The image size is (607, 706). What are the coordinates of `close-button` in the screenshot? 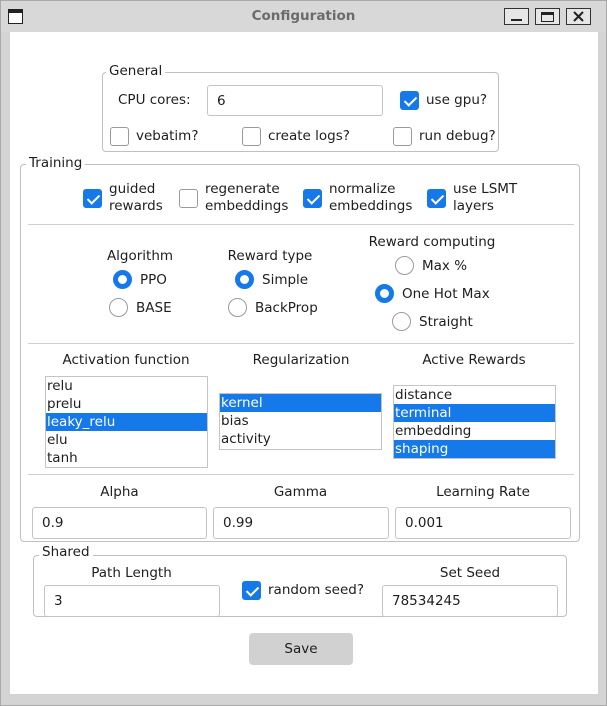 It's located at (578, 16).